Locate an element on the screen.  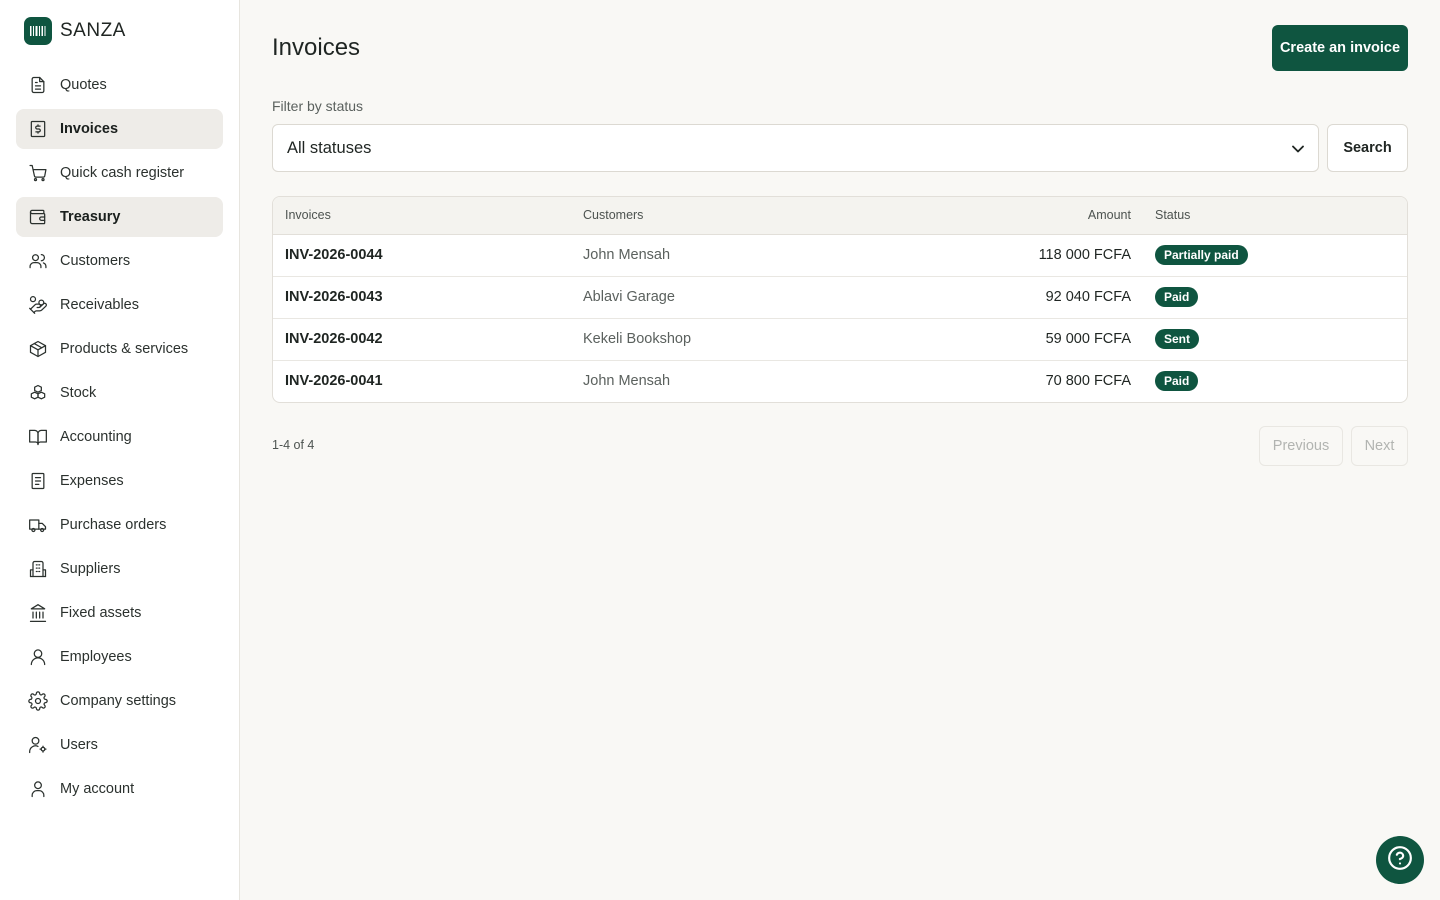
table-header-row: Invoices Customers Amount Status is located at coordinates (840, 216).